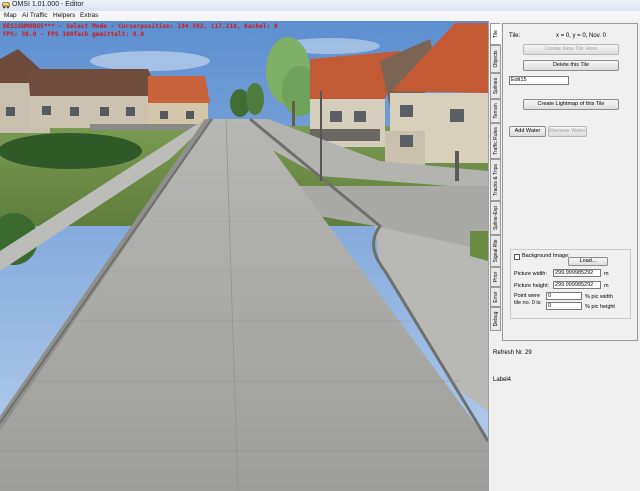 The height and width of the screenshot is (491, 640). What do you see at coordinates (527, 131) in the screenshot?
I see `add-water-button: Add Water` at bounding box center [527, 131].